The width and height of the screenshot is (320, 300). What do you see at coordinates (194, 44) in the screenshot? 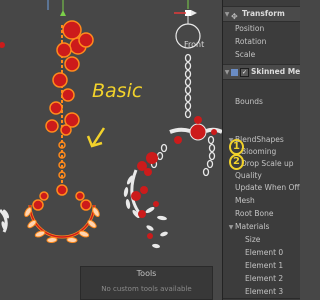
I see `gizmo-front-label: Front` at bounding box center [194, 44].